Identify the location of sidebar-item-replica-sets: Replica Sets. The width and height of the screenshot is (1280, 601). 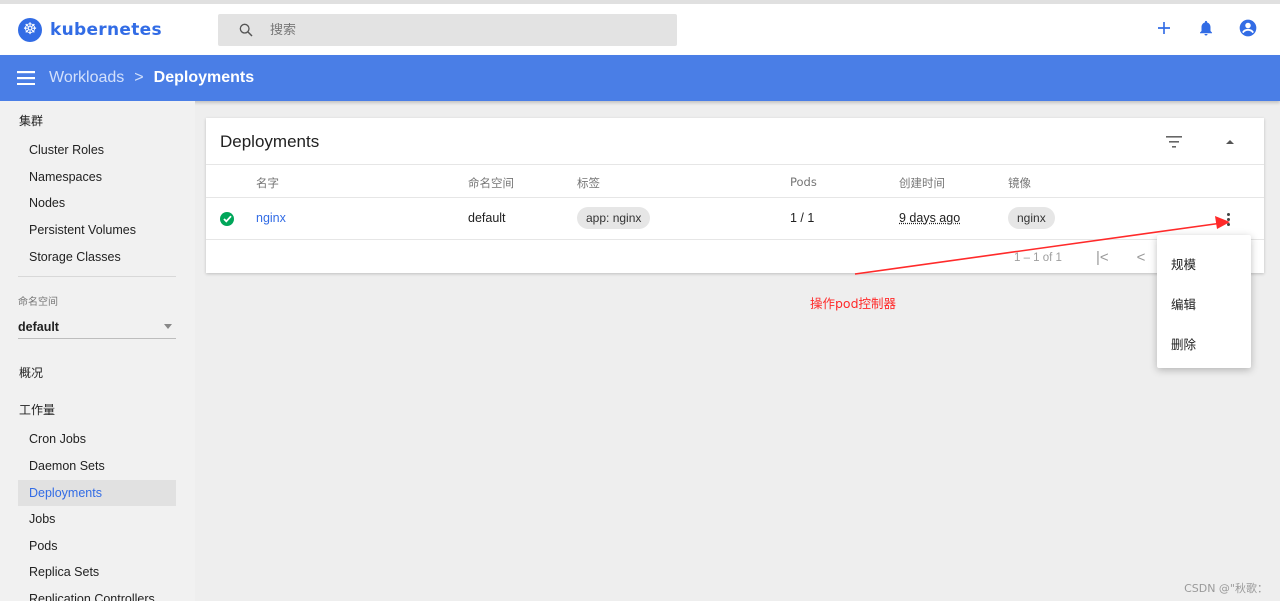
(97, 572).